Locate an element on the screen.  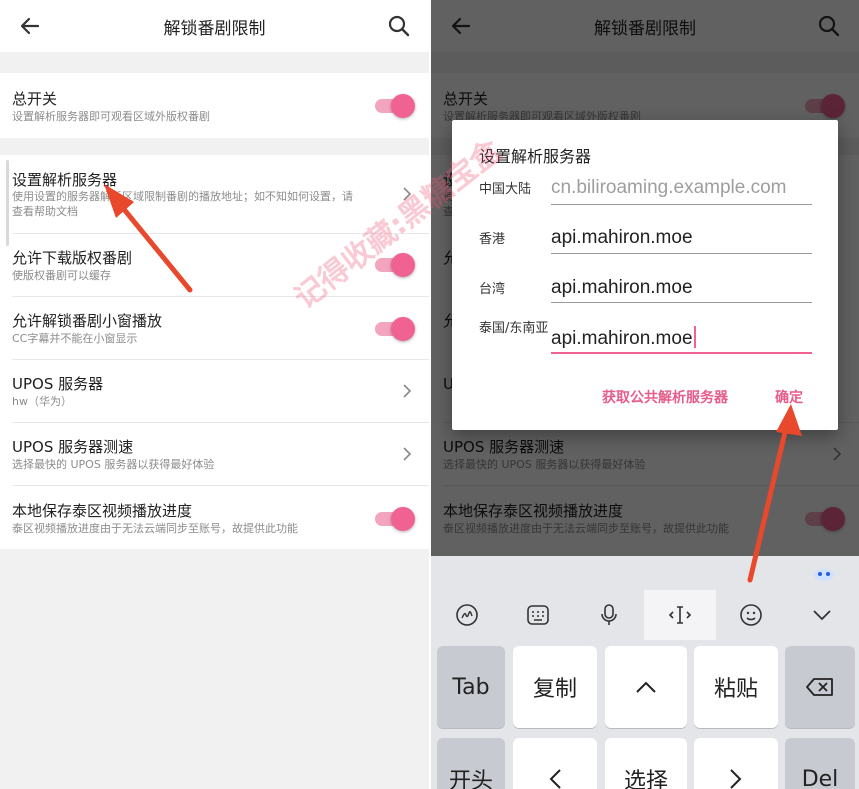
keyboard-icon is located at coordinates (538, 615).